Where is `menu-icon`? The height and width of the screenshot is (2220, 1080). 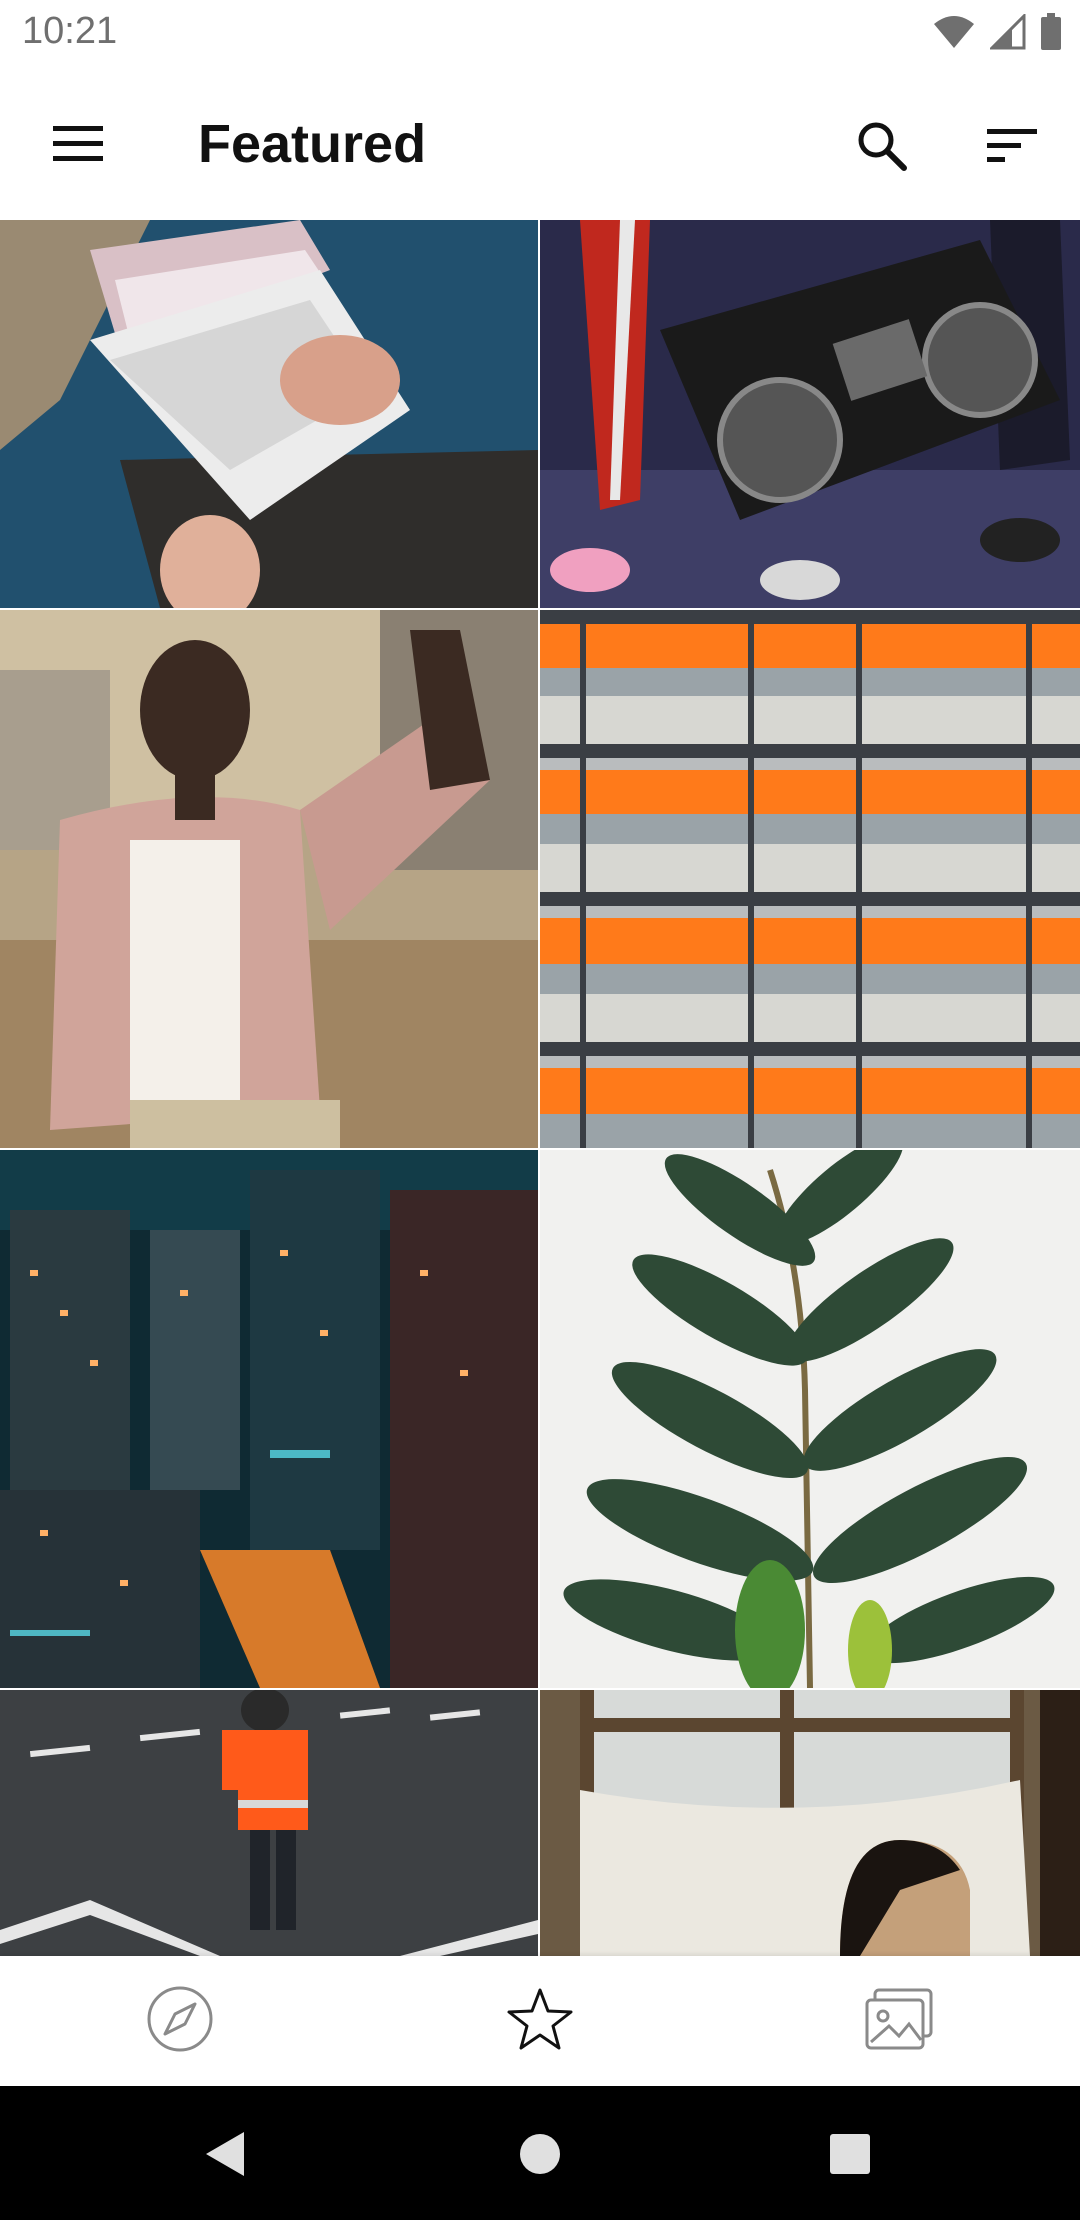 menu-icon is located at coordinates (78, 146).